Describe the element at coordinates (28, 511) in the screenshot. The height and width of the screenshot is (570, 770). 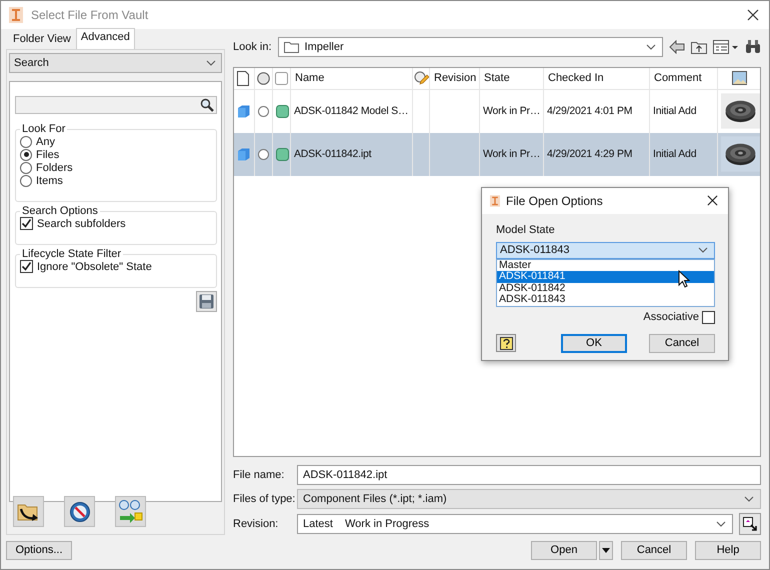
I see `folder-arrow-button` at that location.